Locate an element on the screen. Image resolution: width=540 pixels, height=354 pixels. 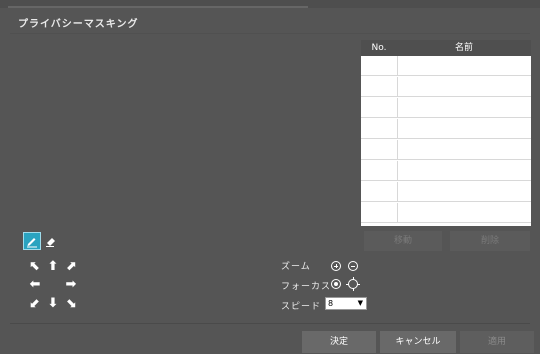
move-button: 移動 is located at coordinates (403, 241).